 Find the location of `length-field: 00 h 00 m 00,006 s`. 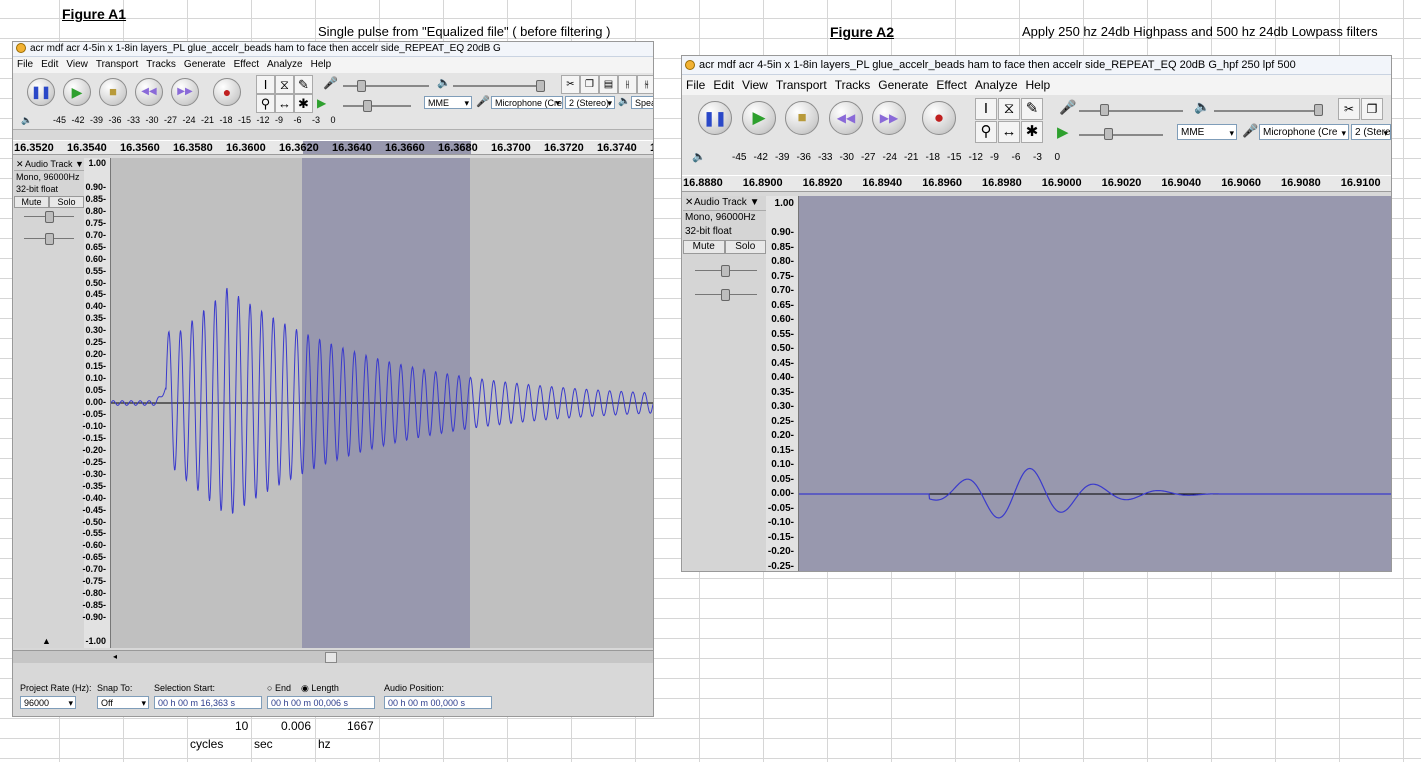

length-field: 00 h 00 m 00,006 s is located at coordinates (321, 702).